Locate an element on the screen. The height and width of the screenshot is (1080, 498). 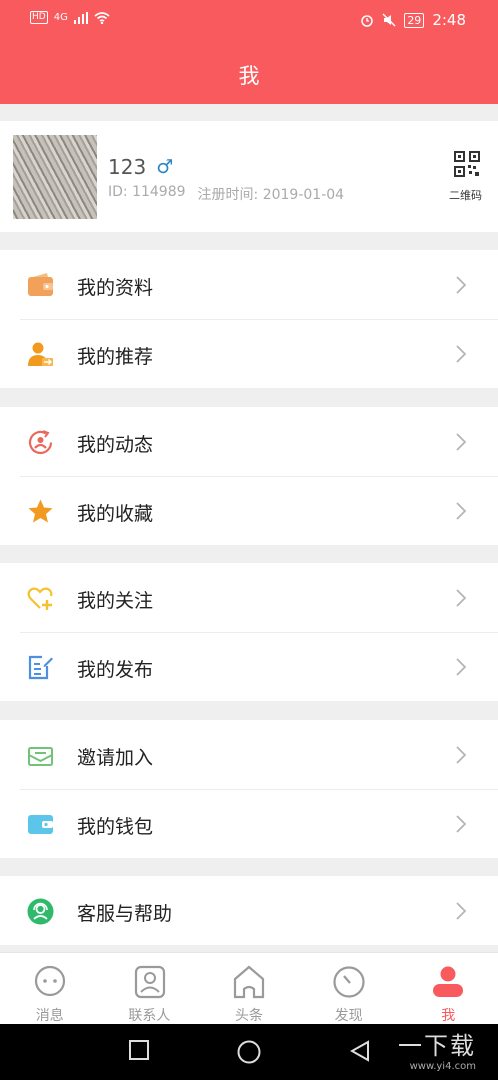
tab-label: 头条 is located at coordinates (248, 1016).